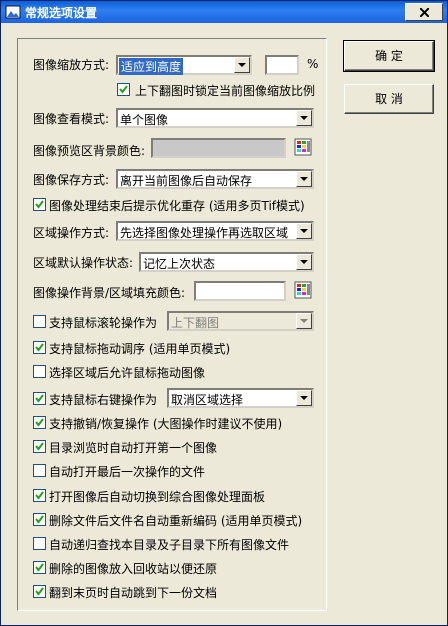  I want to click on save-mode-label: 图像保存方式:, so click(71, 180).